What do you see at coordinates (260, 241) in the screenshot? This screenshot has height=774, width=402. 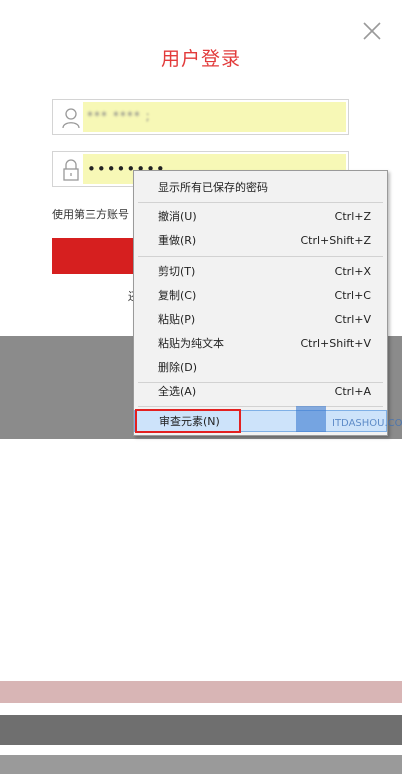 I see `menu-item-redo: 重做(R) Ctrl+Shift+Z` at bounding box center [260, 241].